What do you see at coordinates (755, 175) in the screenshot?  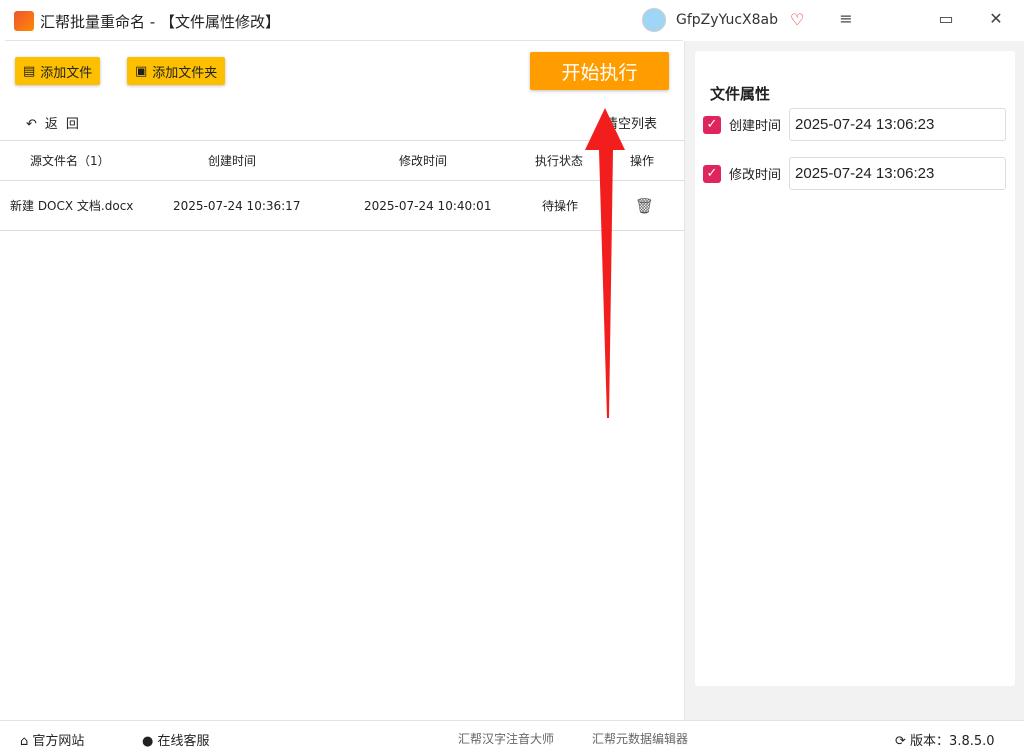 I see `modified-label: 修改时间` at bounding box center [755, 175].